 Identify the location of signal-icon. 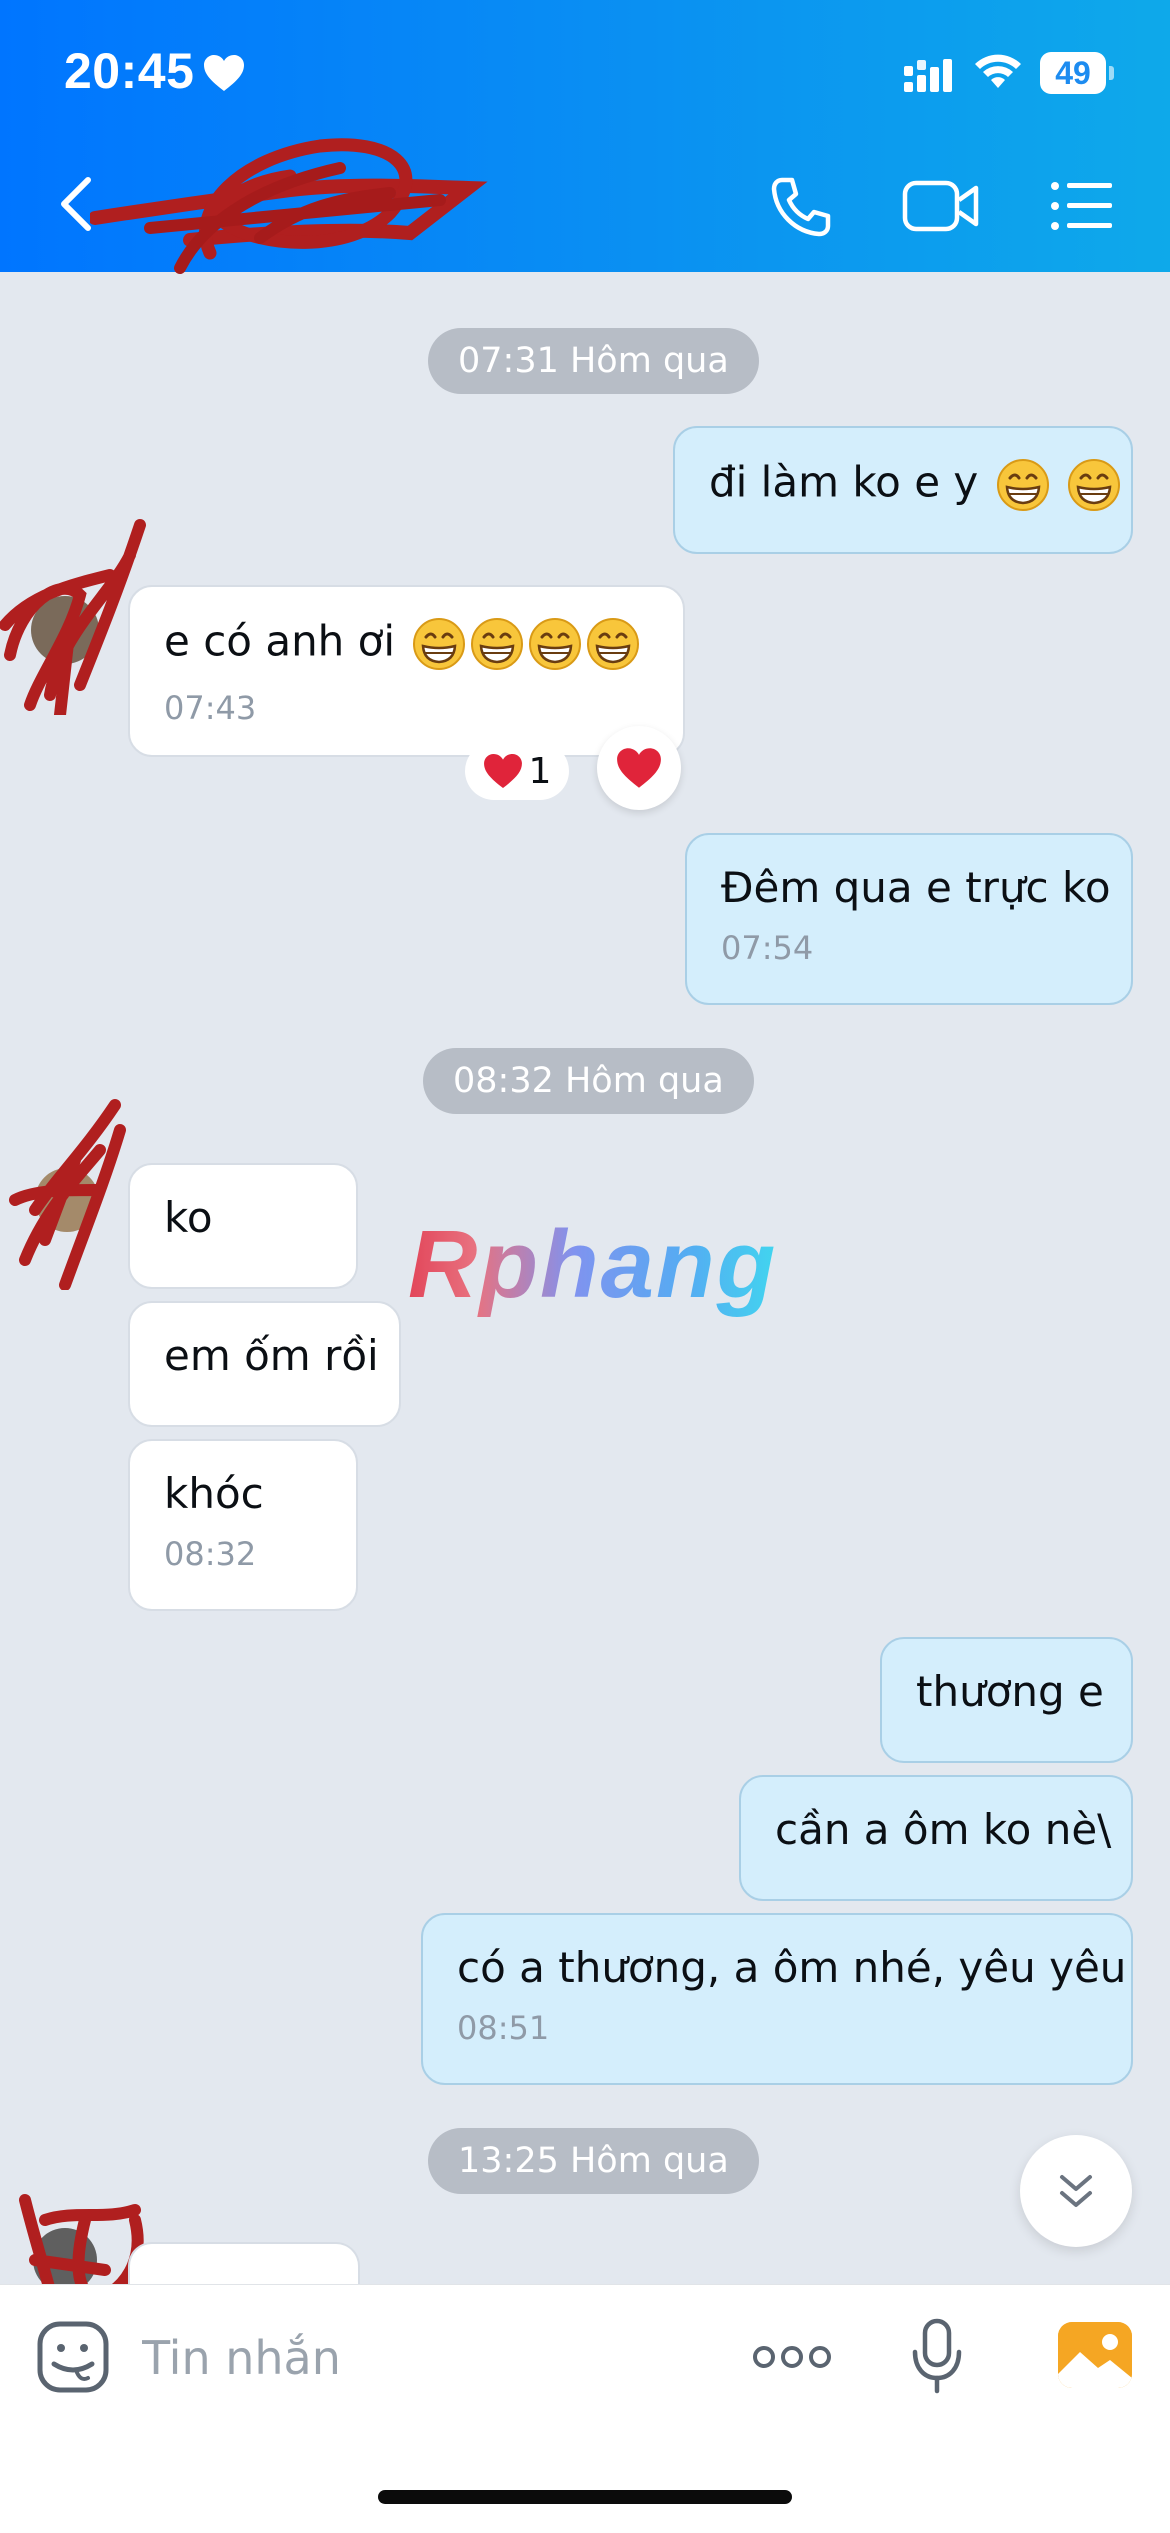
(928, 75).